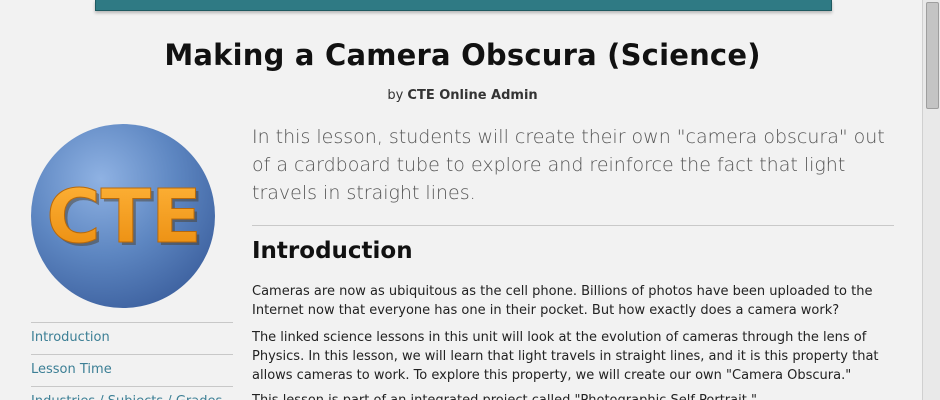 The width and height of the screenshot is (940, 400). Describe the element at coordinates (931, 200) in the screenshot. I see `vertical-scrollbar` at that location.